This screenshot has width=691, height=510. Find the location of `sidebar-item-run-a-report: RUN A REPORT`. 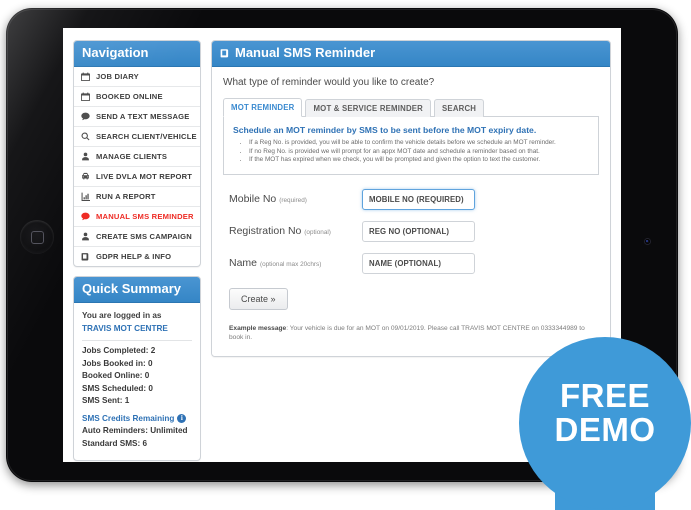

sidebar-item-run-a-report: RUN A REPORT is located at coordinates (137, 197).